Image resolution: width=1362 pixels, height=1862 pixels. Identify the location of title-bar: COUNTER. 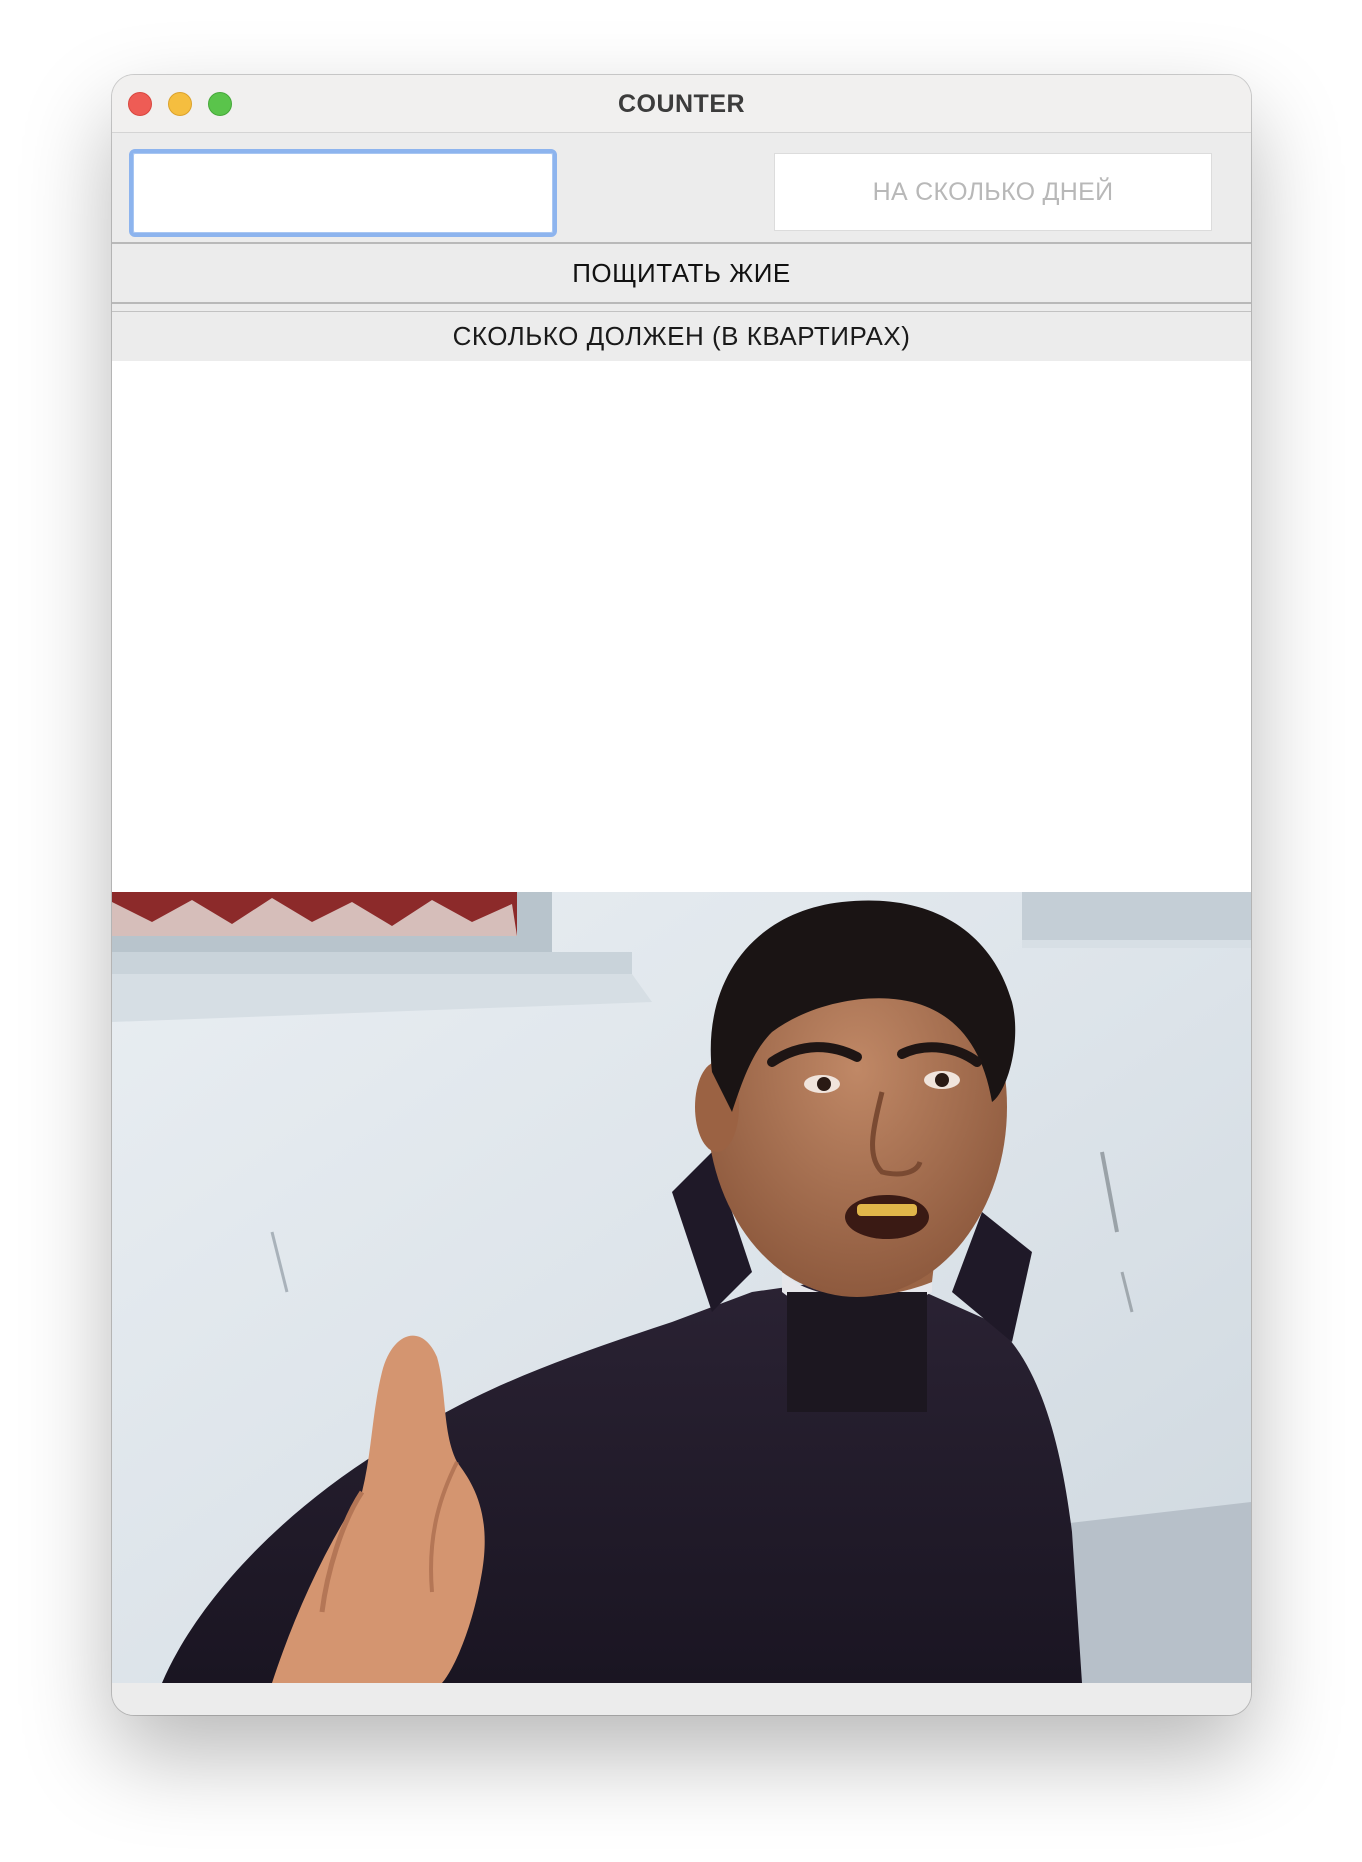
(681, 104).